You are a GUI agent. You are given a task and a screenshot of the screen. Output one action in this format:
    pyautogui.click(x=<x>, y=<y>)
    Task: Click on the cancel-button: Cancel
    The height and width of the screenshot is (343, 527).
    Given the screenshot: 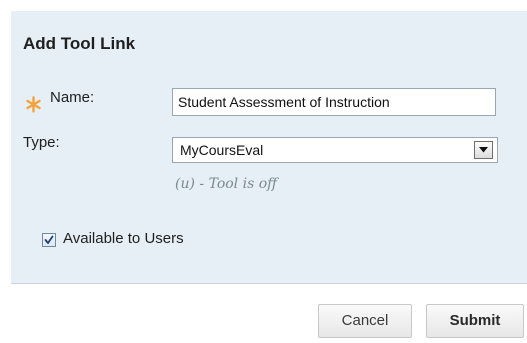 What is the action you would take?
    pyautogui.click(x=365, y=321)
    